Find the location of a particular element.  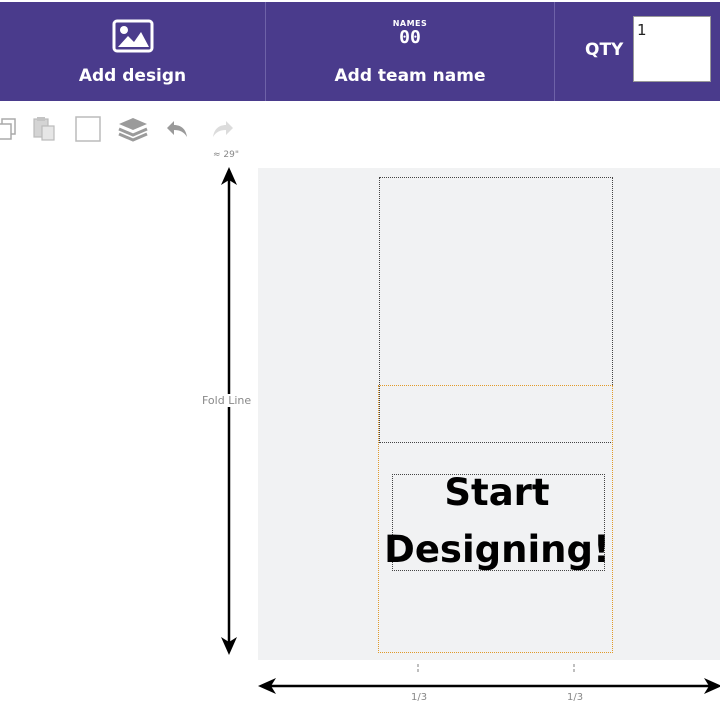

layers-button is located at coordinates (133, 129).